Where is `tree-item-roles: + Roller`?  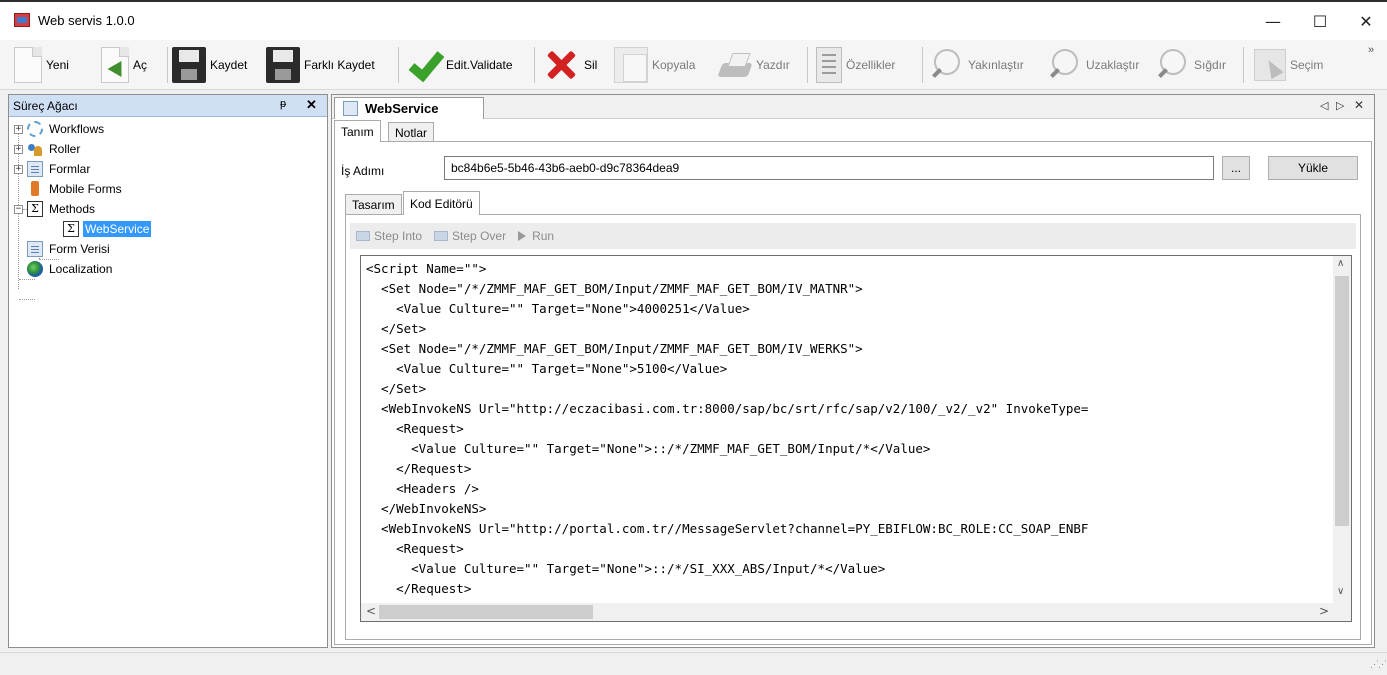 tree-item-roles: + Roller is located at coordinates (48, 149).